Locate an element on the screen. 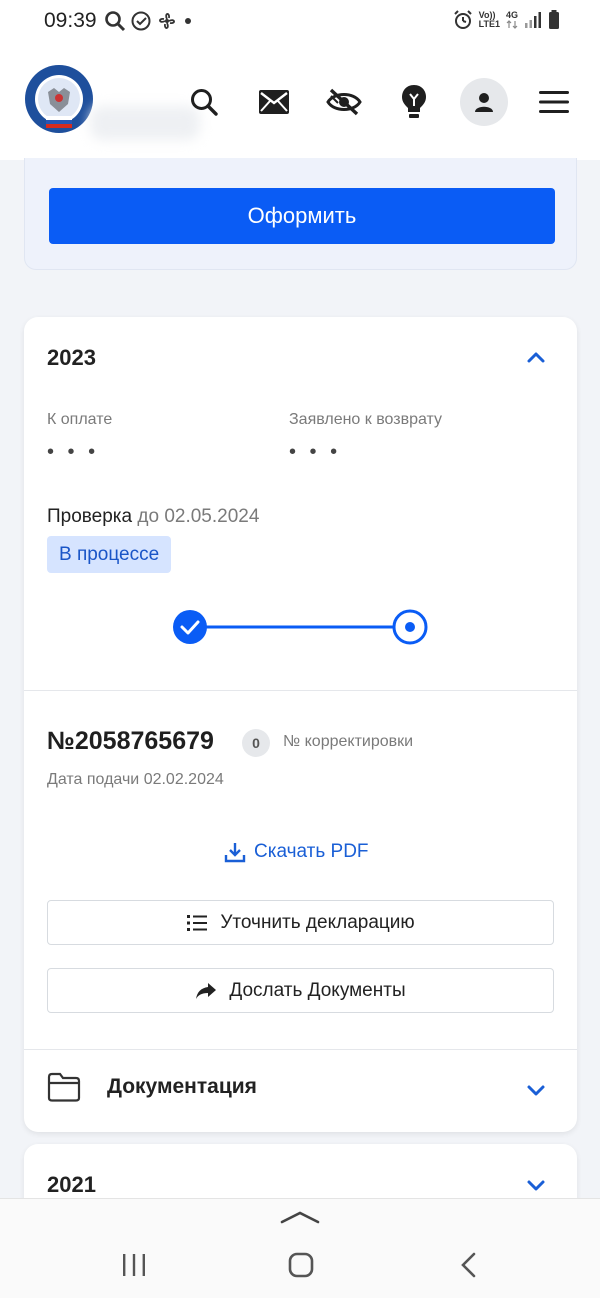 The image size is (600, 1298). menu-button is located at coordinates (554, 102).